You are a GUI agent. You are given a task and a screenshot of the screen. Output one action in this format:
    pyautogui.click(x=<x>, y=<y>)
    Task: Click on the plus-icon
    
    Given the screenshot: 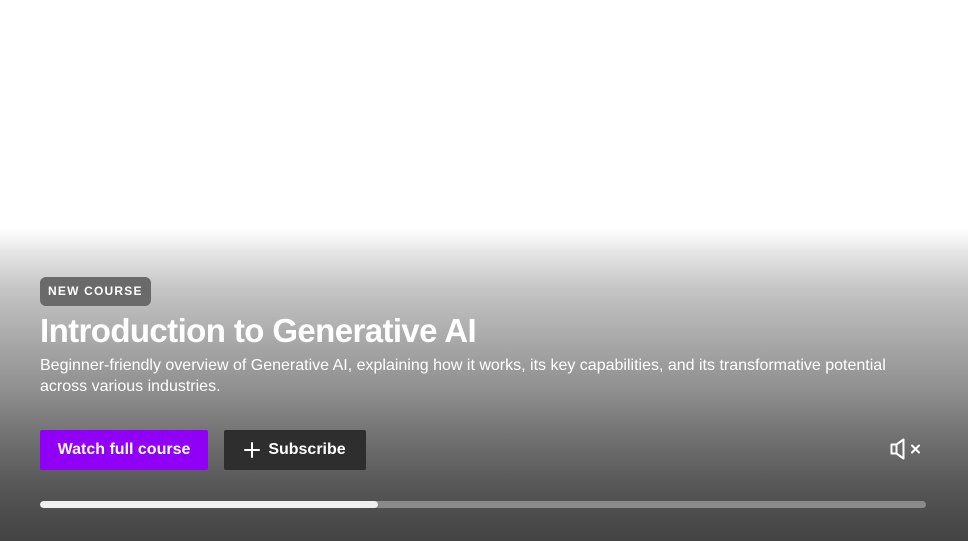 What is the action you would take?
    pyautogui.click(x=252, y=450)
    